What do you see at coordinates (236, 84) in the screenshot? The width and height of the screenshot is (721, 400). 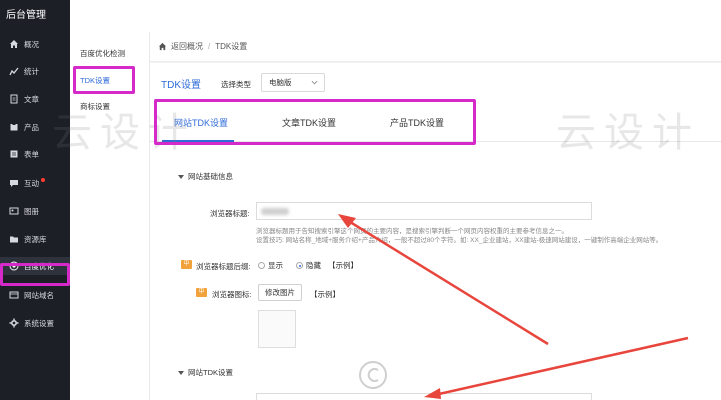 I see `type-label: 选择类型` at bounding box center [236, 84].